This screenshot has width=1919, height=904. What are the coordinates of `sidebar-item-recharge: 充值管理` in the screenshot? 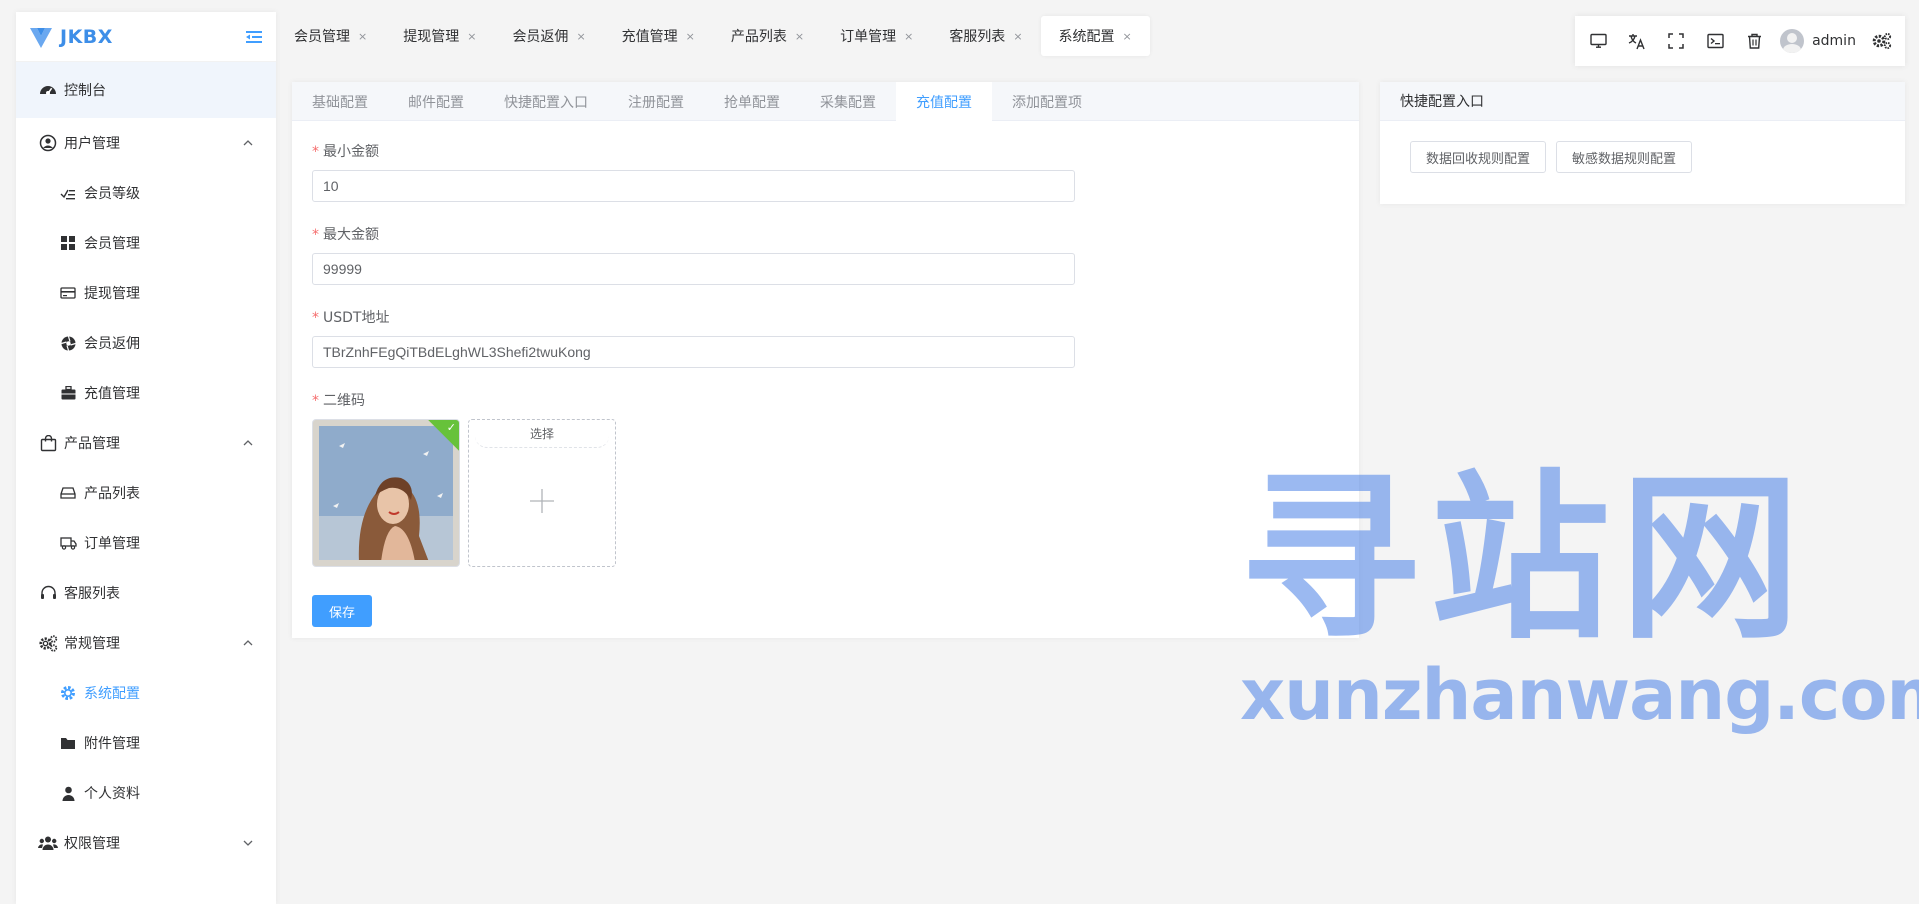 It's located at (146, 393).